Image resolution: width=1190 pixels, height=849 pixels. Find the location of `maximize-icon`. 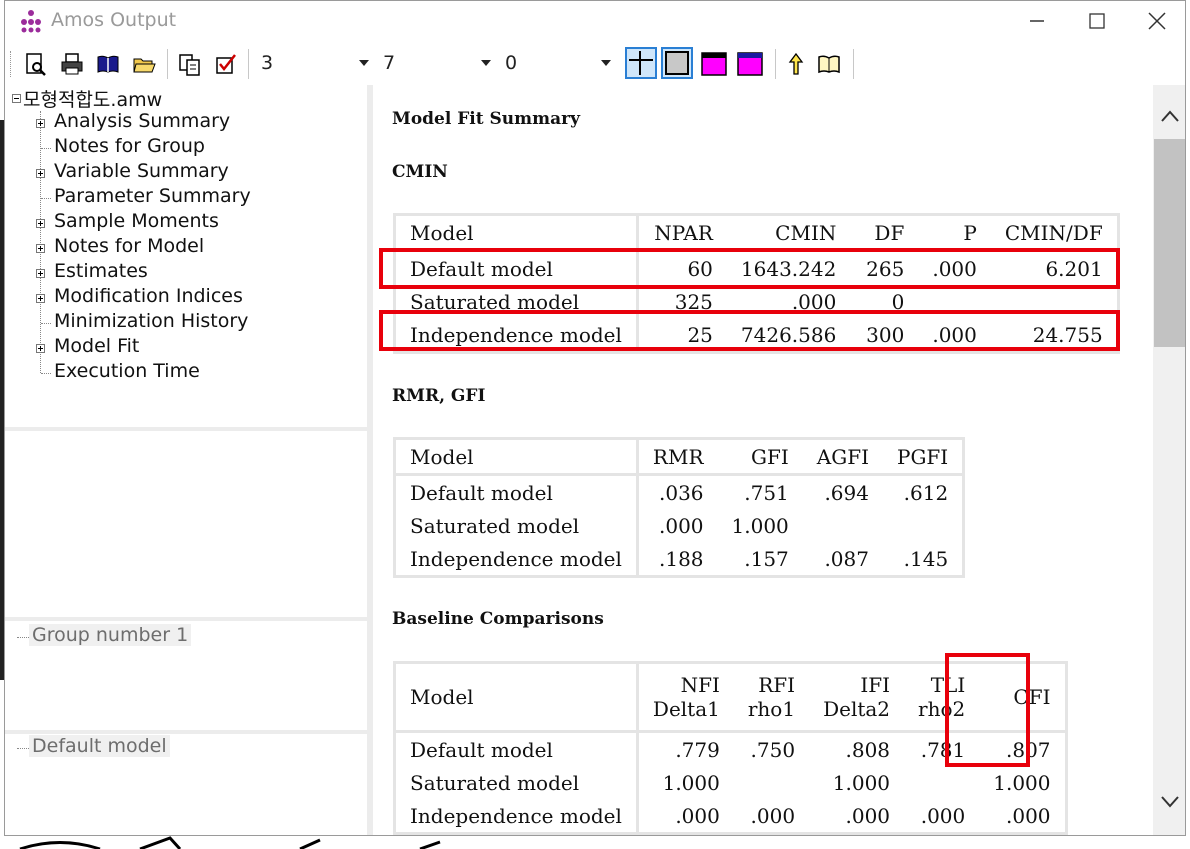

maximize-icon is located at coordinates (1097, 21).